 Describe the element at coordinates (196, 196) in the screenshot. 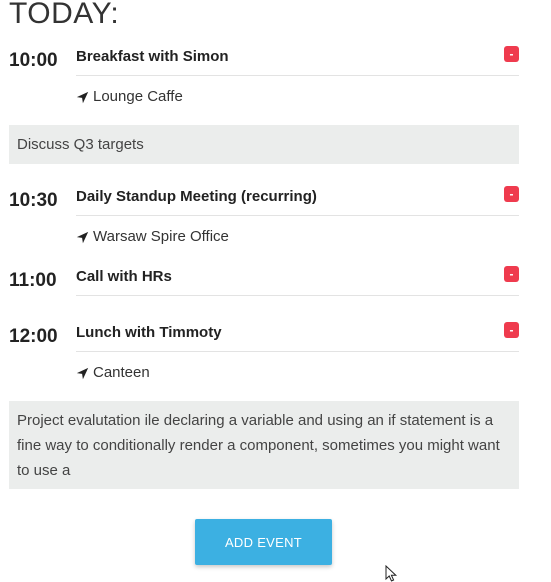

I see `event-title: Daily Standup Meeting (recurring)` at that location.